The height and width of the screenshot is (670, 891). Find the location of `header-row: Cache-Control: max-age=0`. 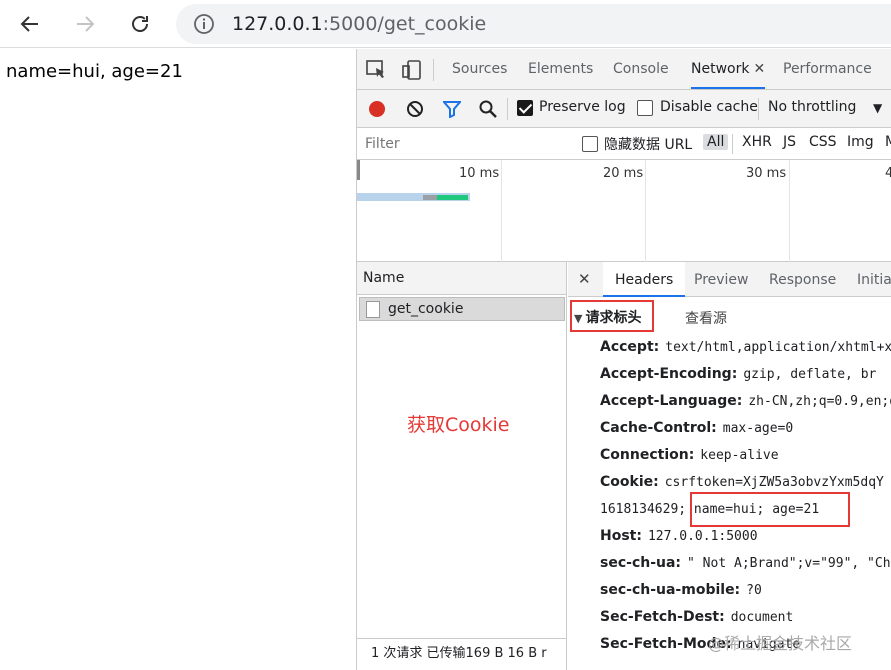

header-row: Cache-Control: max-age=0 is located at coordinates (696, 428).